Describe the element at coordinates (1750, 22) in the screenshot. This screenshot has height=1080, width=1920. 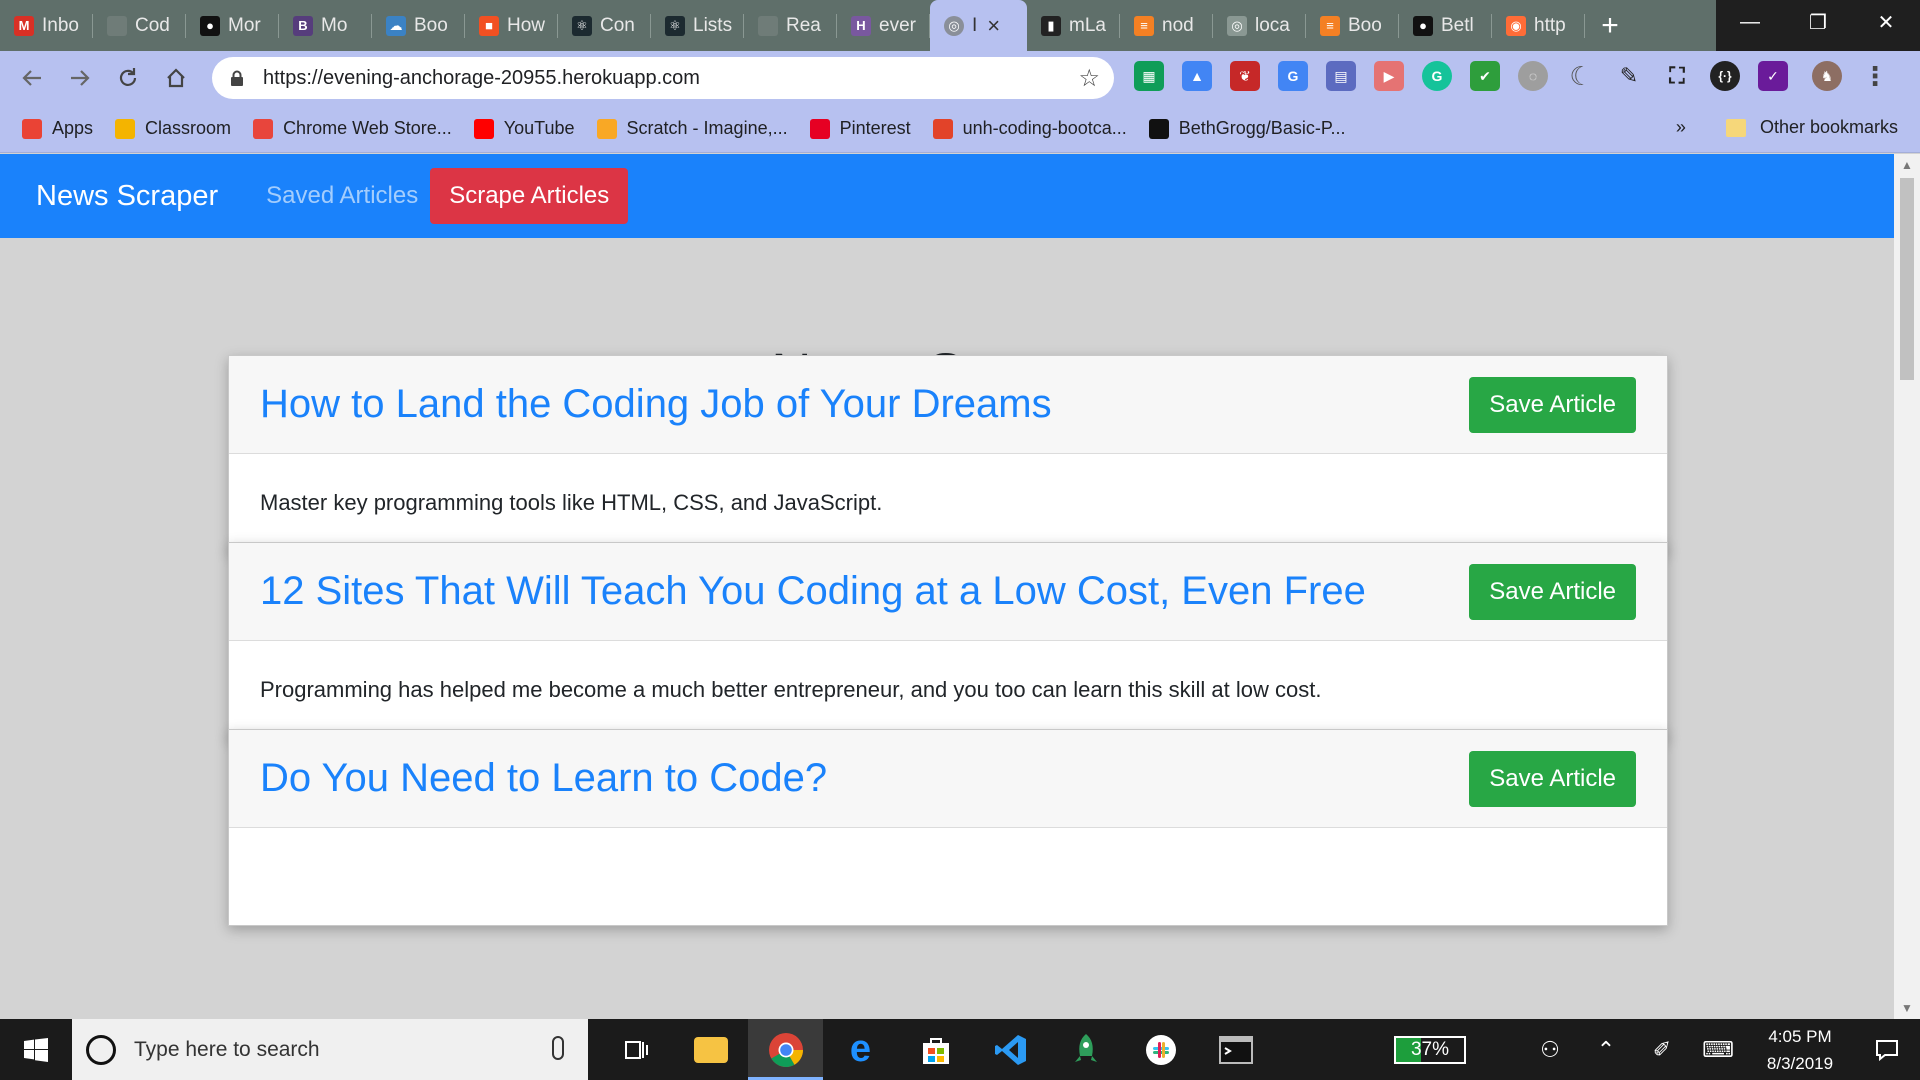
I see `minimize-button: —` at that location.